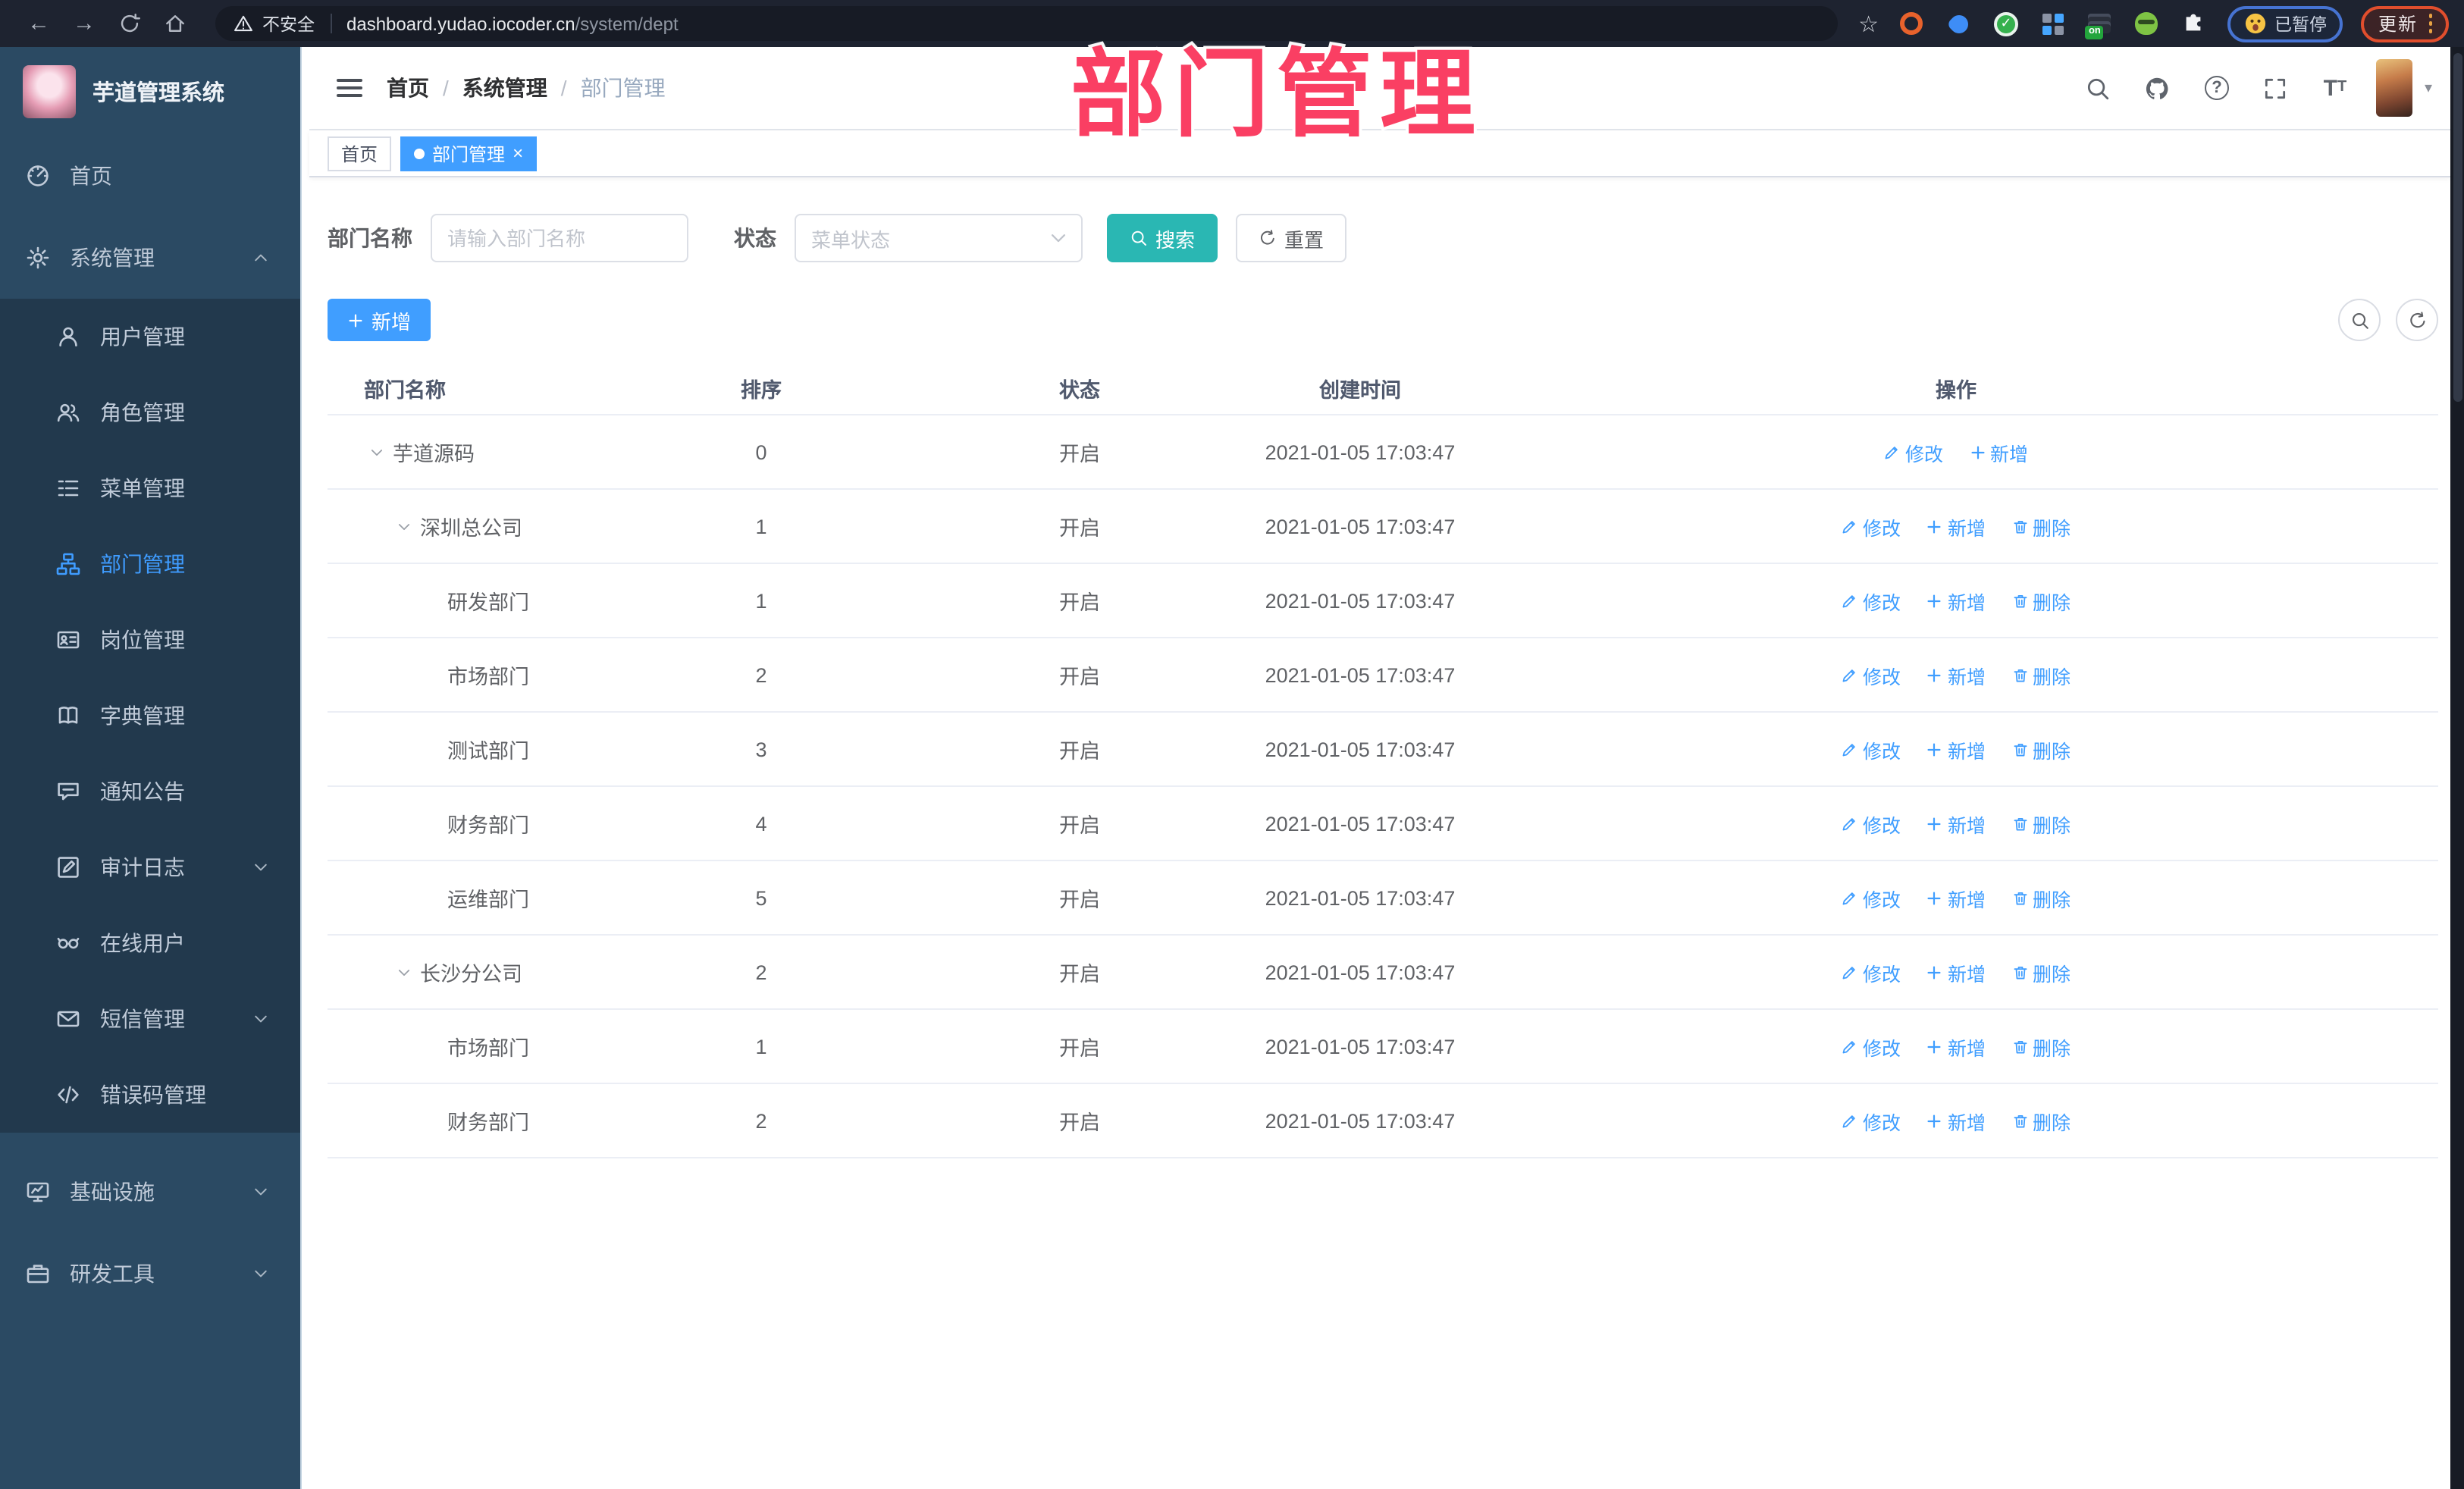 This screenshot has width=2464, height=1489. What do you see at coordinates (150, 867) in the screenshot?
I see `sidebar-item-审计日志: 审计日志` at bounding box center [150, 867].